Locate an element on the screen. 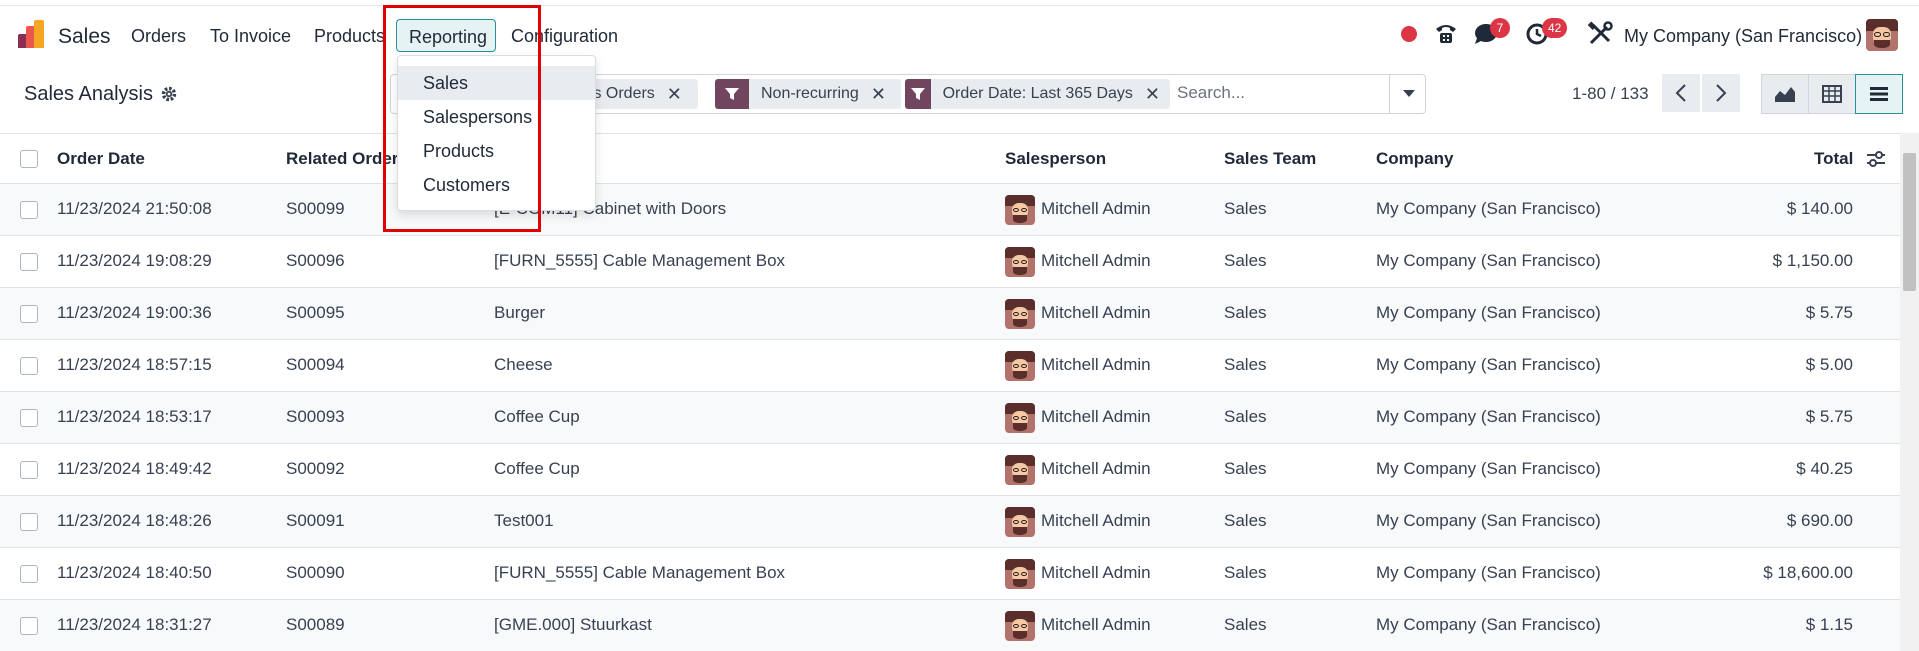  scrollbar-thumb is located at coordinates (1909, 222).